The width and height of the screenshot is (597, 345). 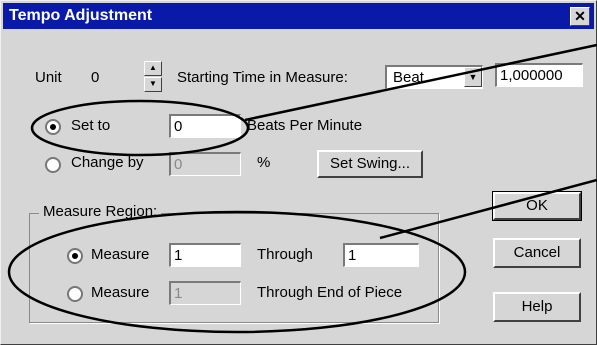 I want to click on starting-time-unit-select: Beat ▼, so click(x=434, y=77).